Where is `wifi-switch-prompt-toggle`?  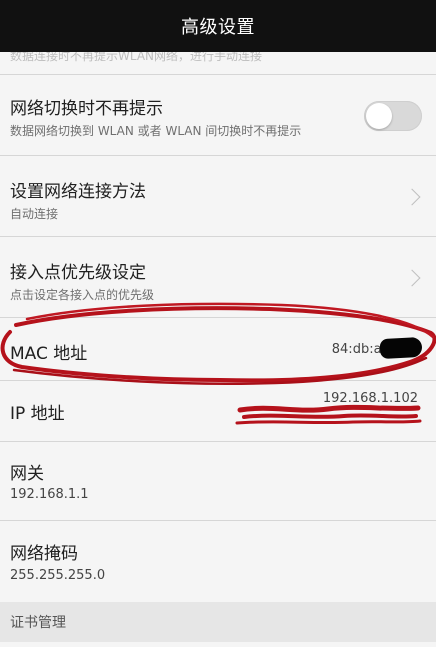 wifi-switch-prompt-toggle is located at coordinates (393, 116).